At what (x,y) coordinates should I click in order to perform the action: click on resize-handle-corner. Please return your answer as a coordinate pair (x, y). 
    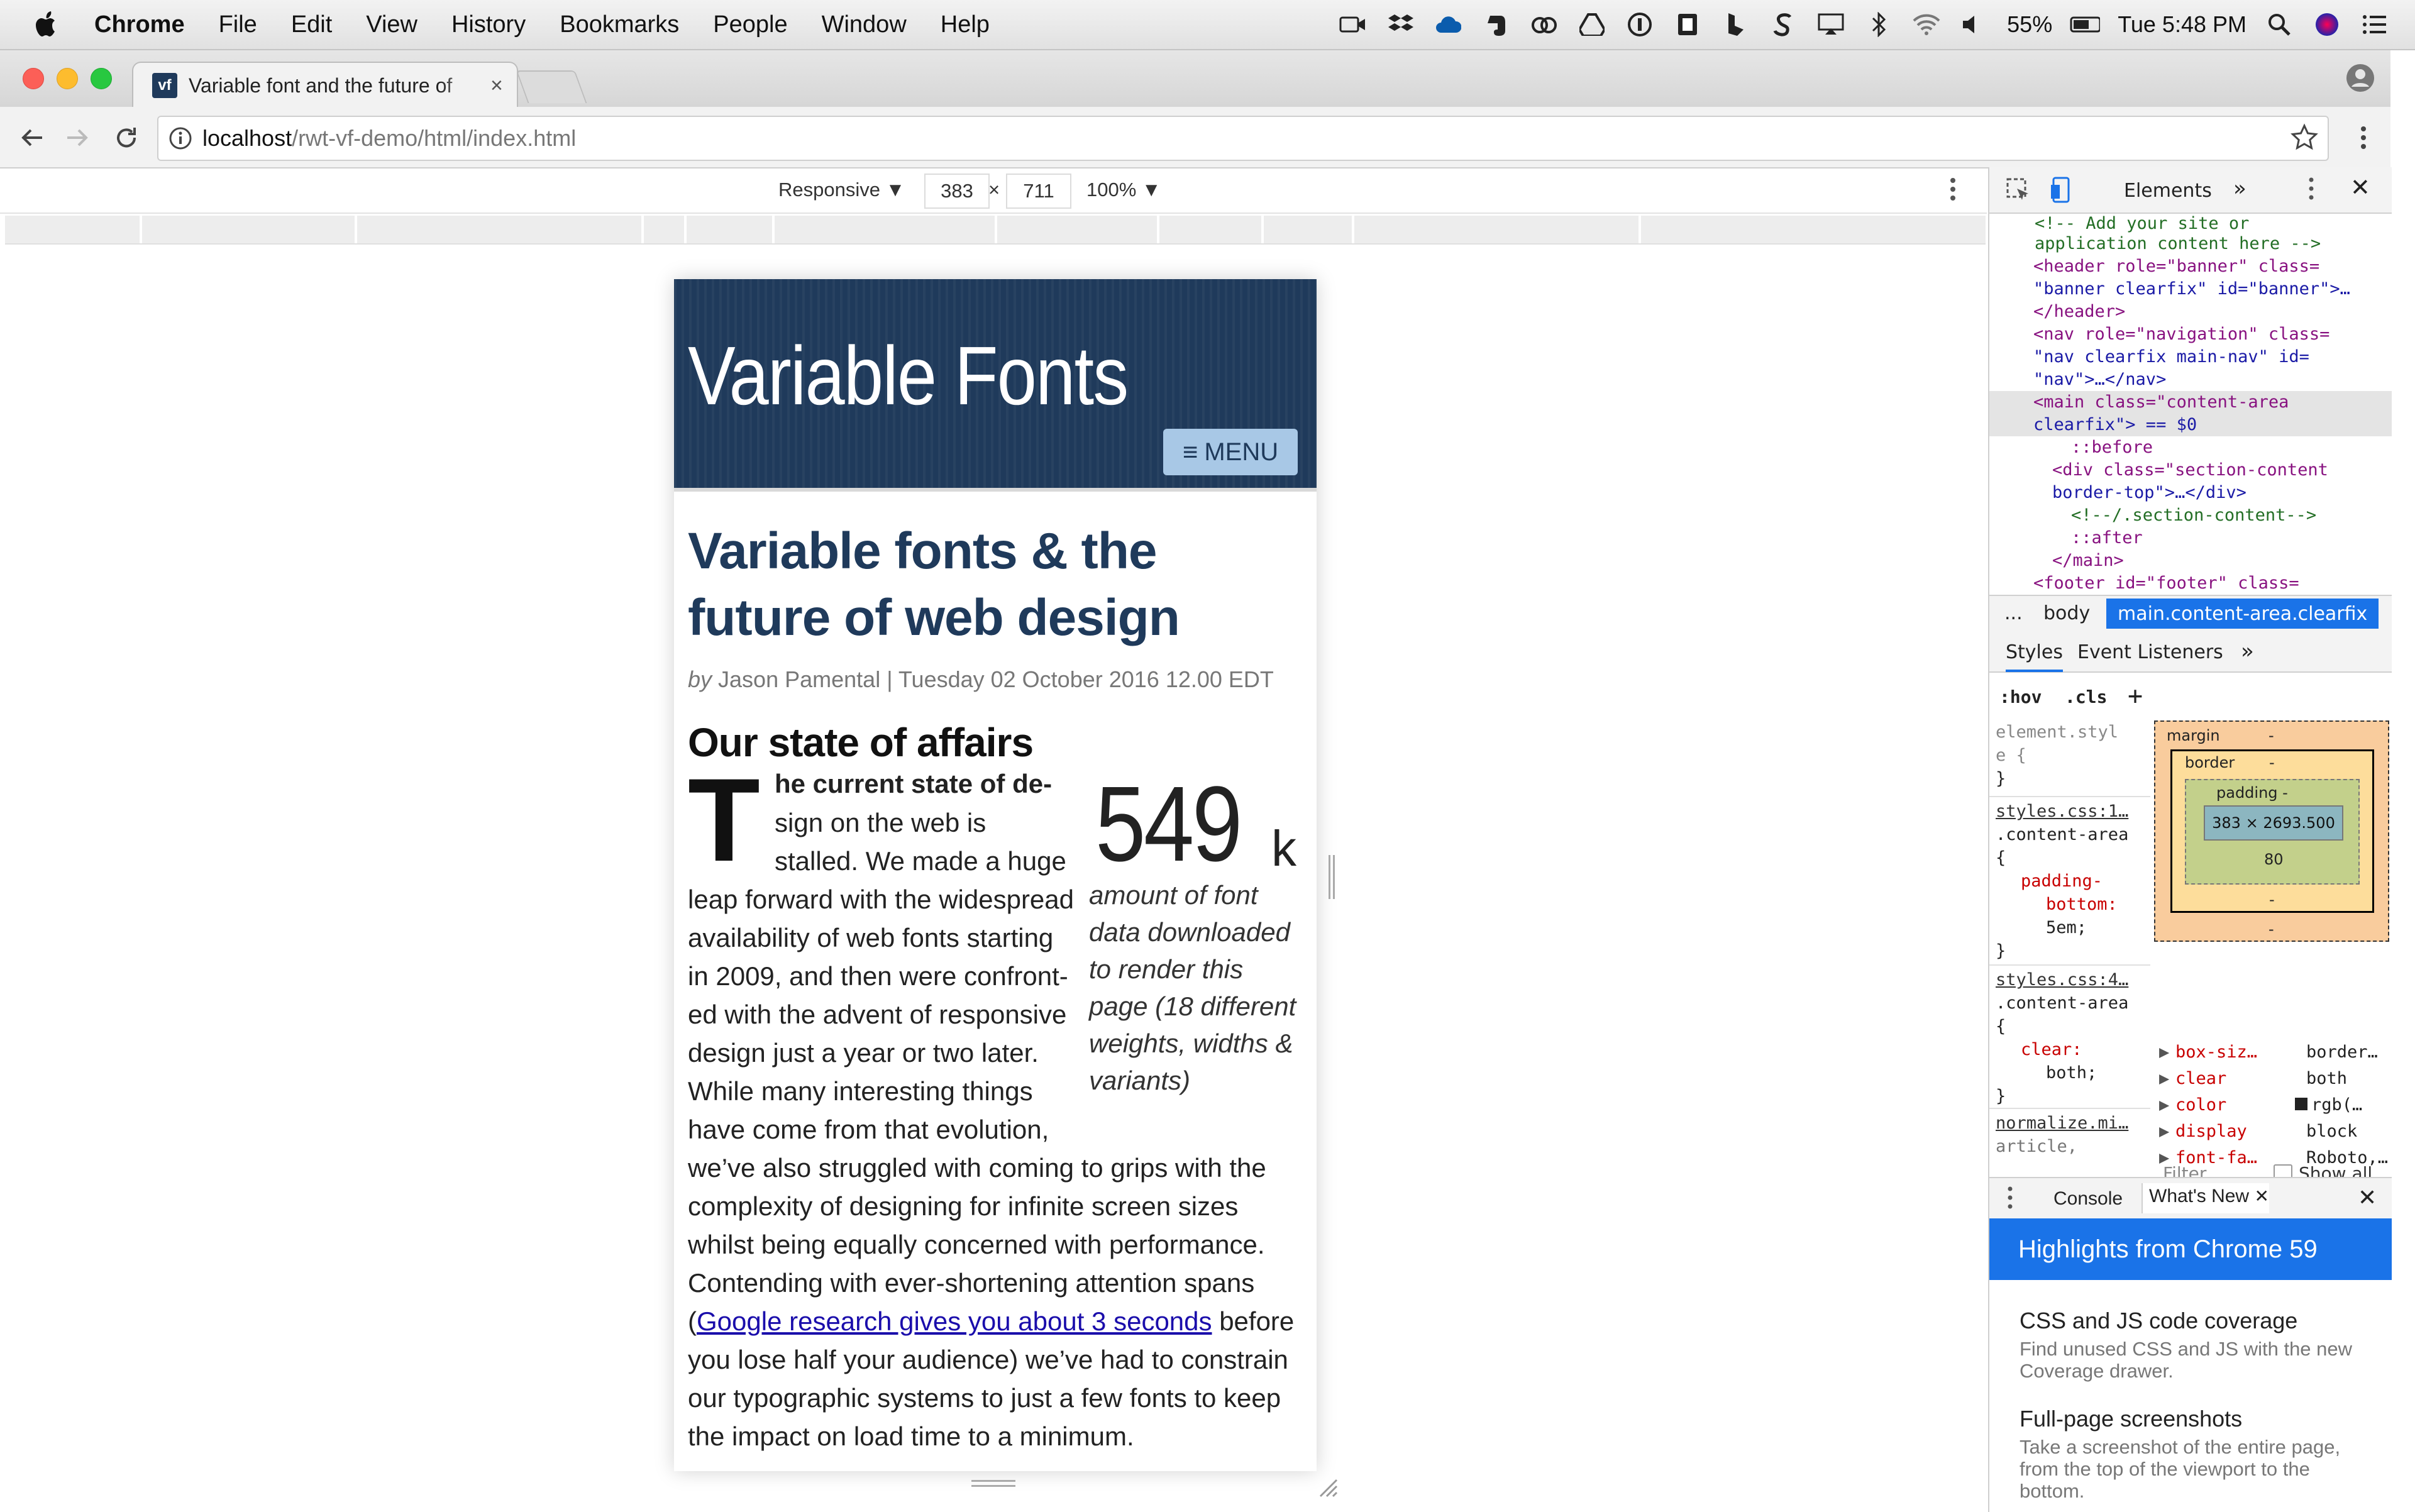
    Looking at the image, I should click on (1328, 1488).